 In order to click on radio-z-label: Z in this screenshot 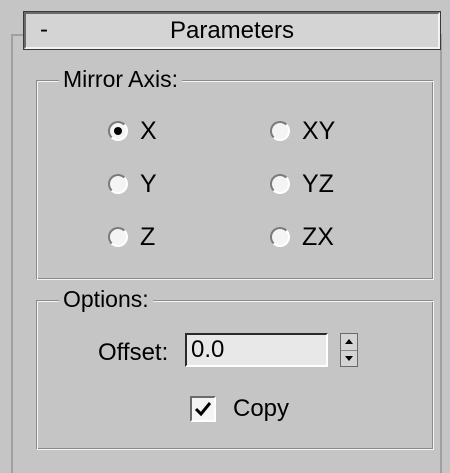, I will do `click(148, 237)`.